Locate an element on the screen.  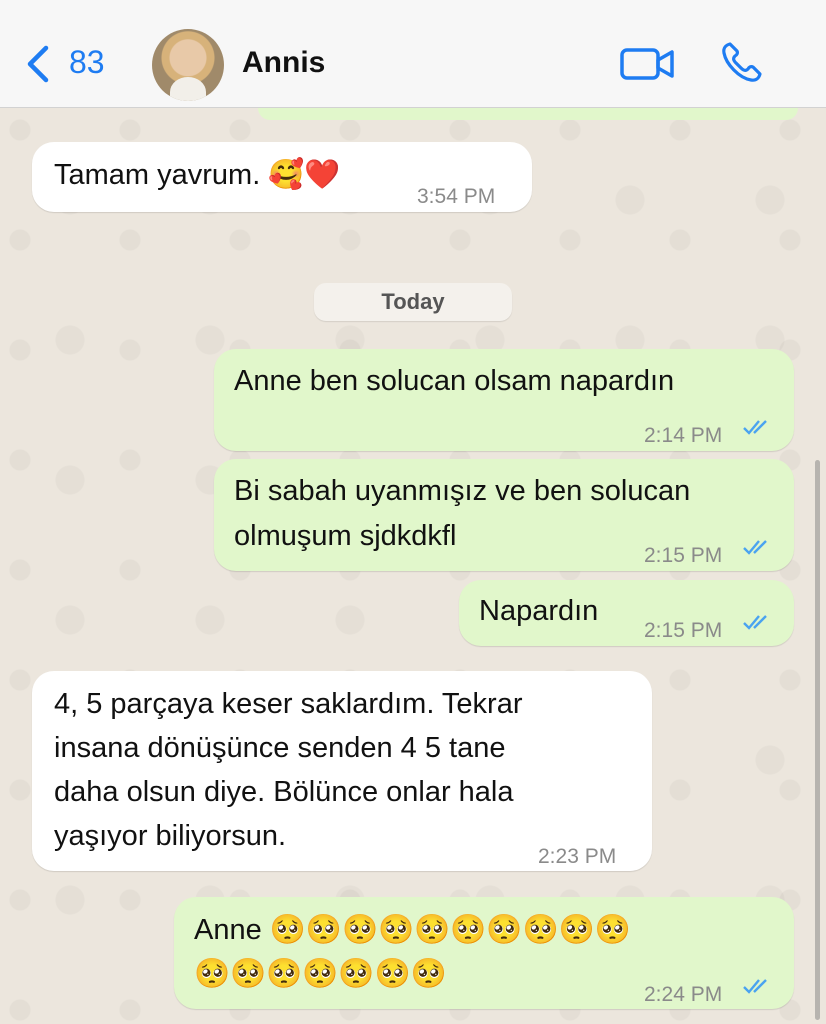
message-bubble-incoming: Tamam yavrum. 🥰❤️ 3:54 PM is located at coordinates (282, 177).